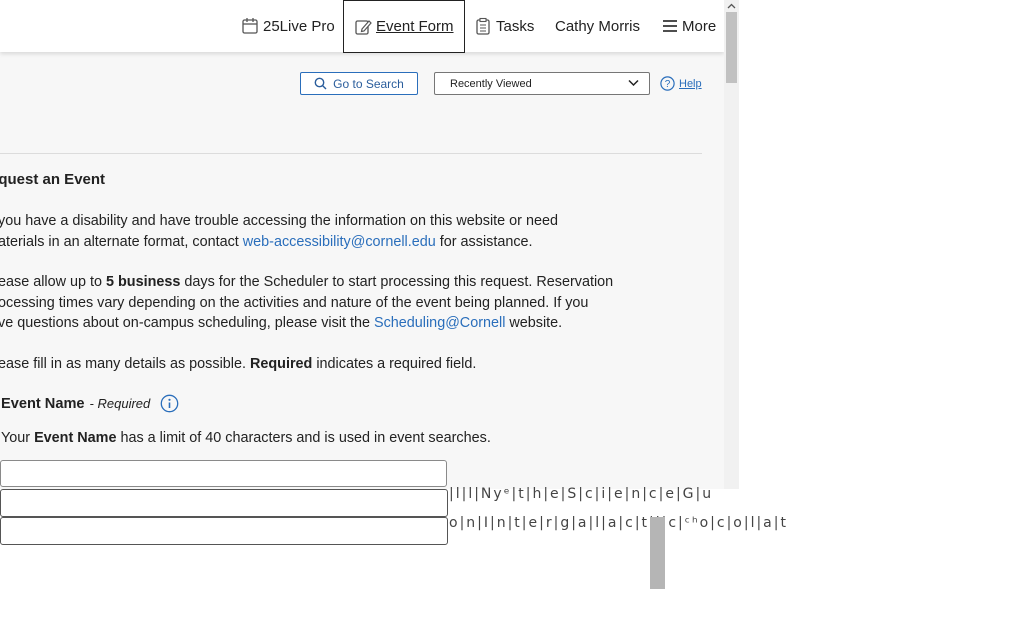  Describe the element at coordinates (670, 26) in the screenshot. I see `hamburger-icon` at that location.